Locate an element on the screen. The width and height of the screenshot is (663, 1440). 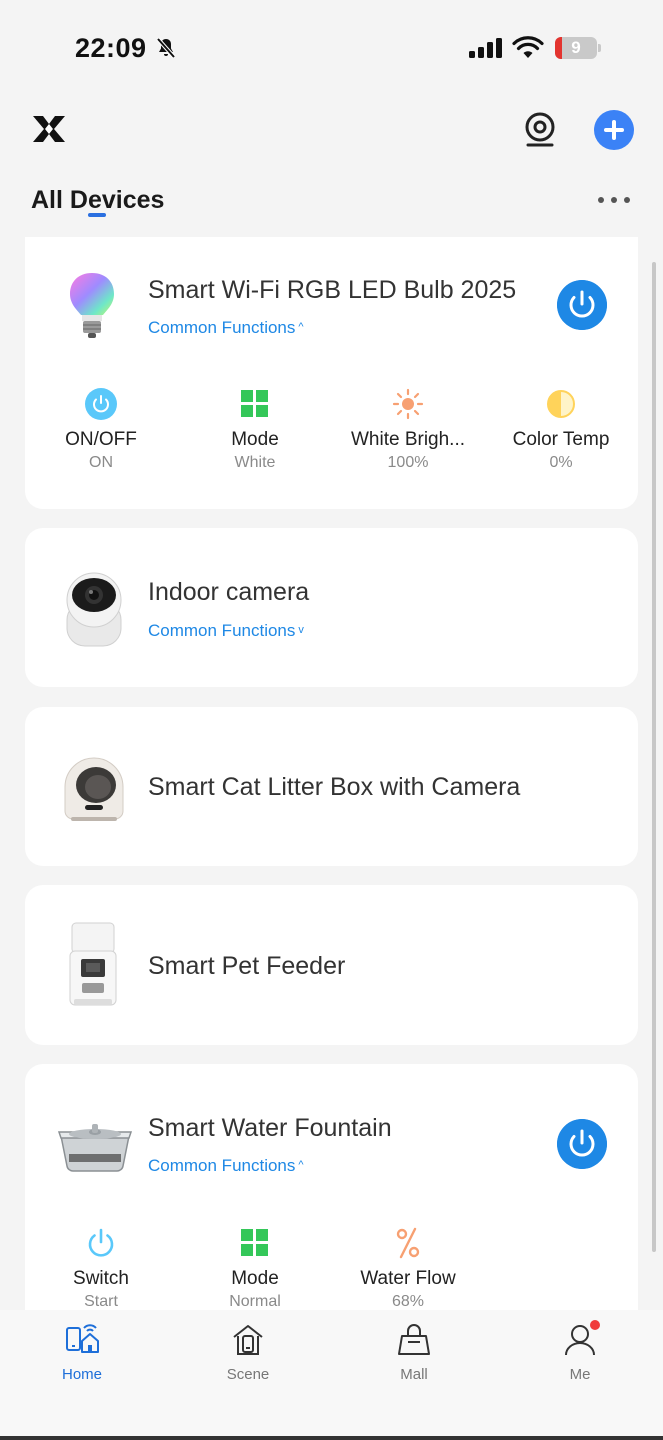
tab-mall: Mall is located at coordinates (414, 1355).